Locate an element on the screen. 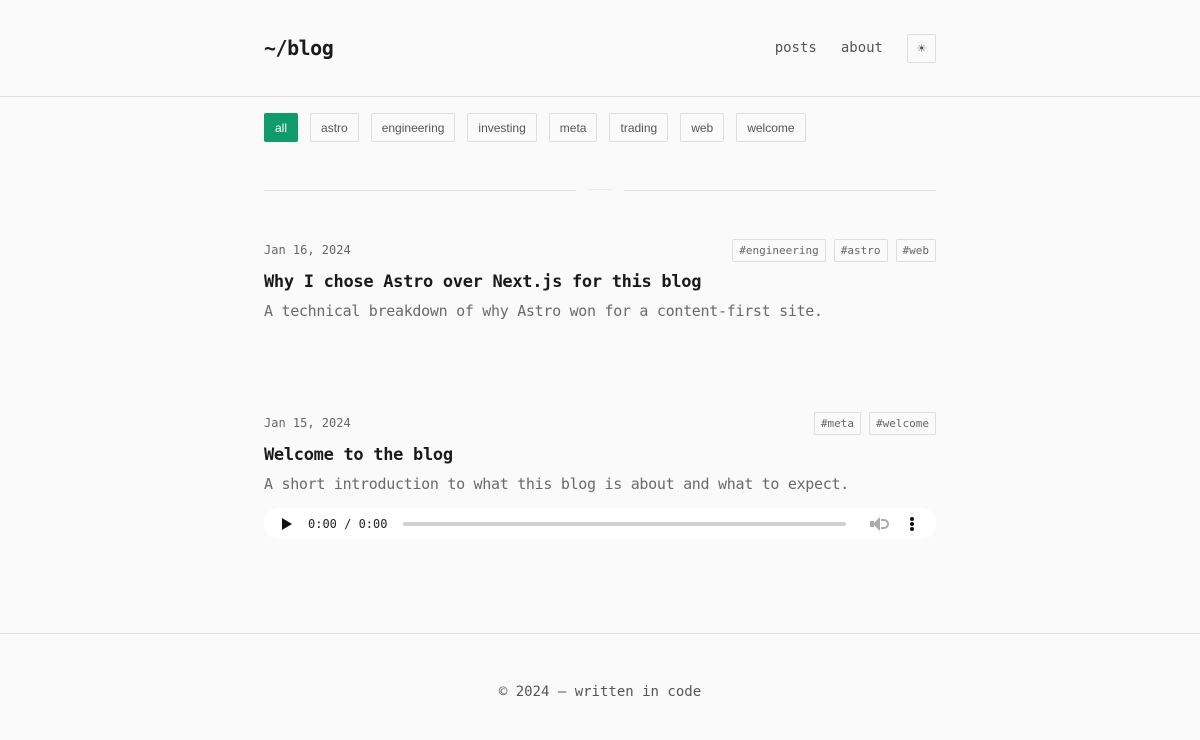 The width and height of the screenshot is (1200, 740). section-divider is located at coordinates (600, 190).